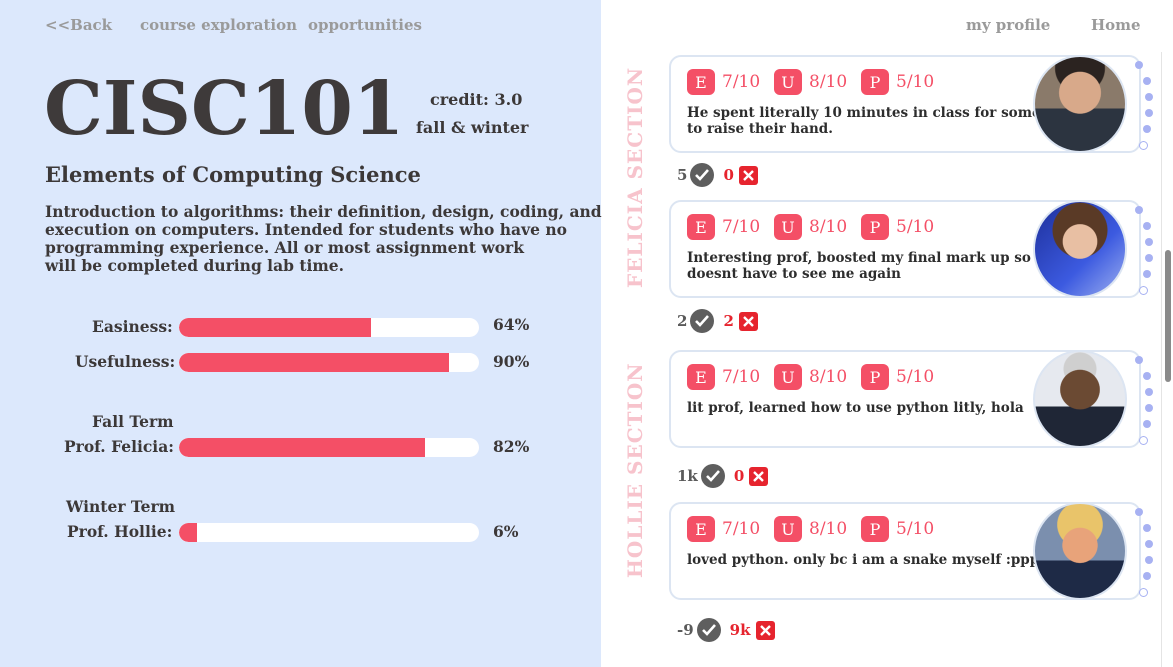  Describe the element at coordinates (687, 476) in the screenshot. I see `upvote-count: 1k` at that location.